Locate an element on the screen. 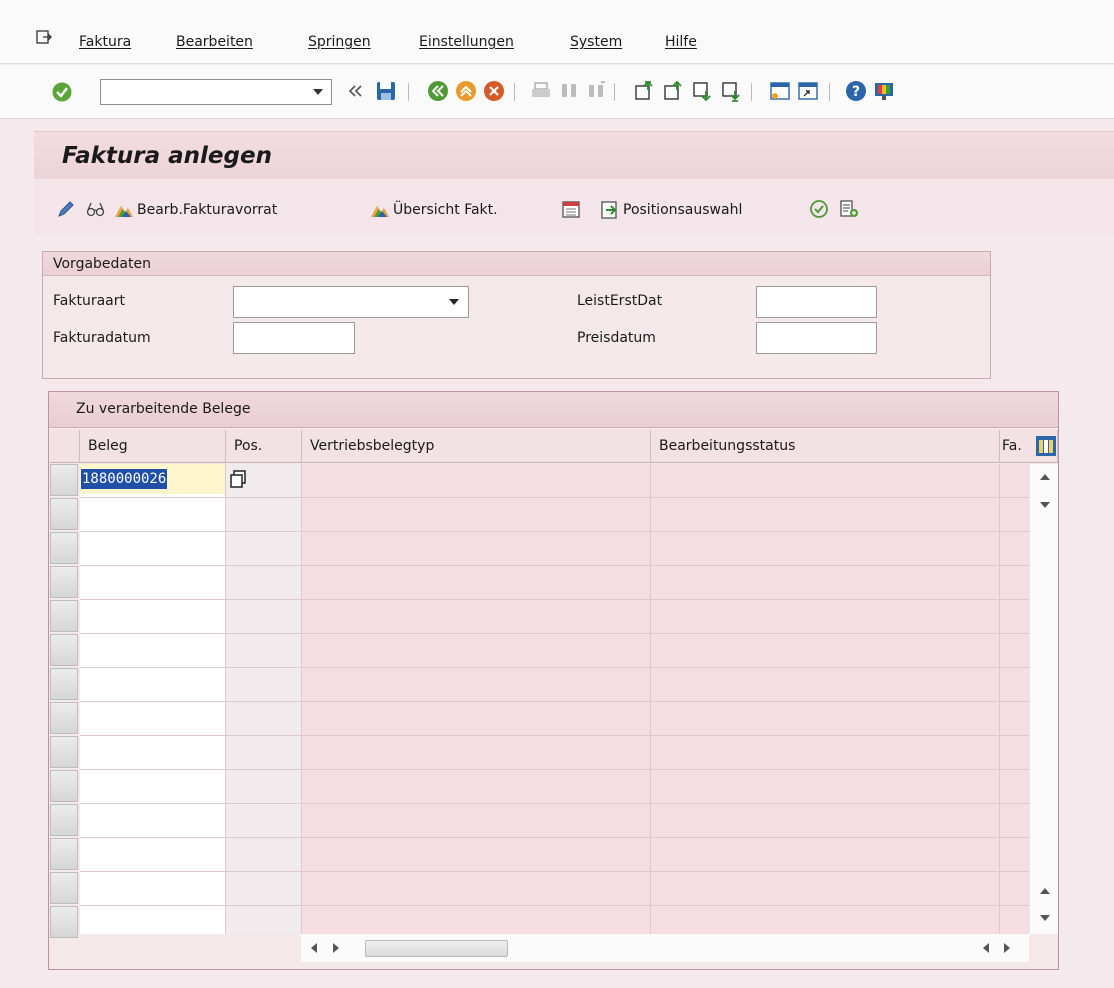 Image resolution: width=1114 pixels, height=988 pixels. uebersicht-fakt-label: Übersicht Fakt. is located at coordinates (445, 210).